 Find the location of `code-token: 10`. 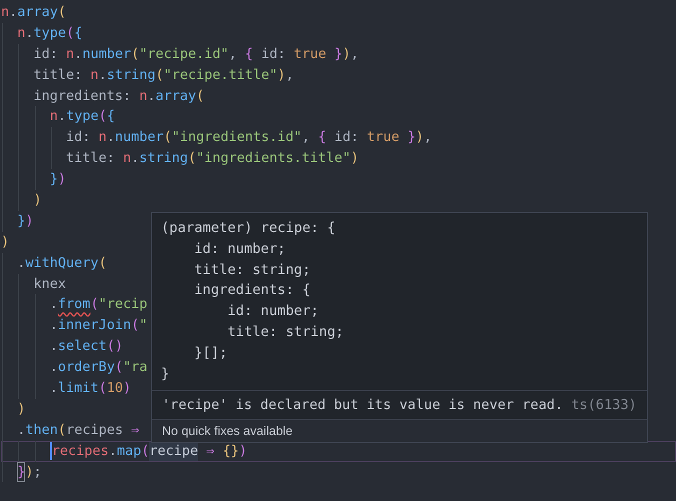

code-token: 10 is located at coordinates (114, 388).